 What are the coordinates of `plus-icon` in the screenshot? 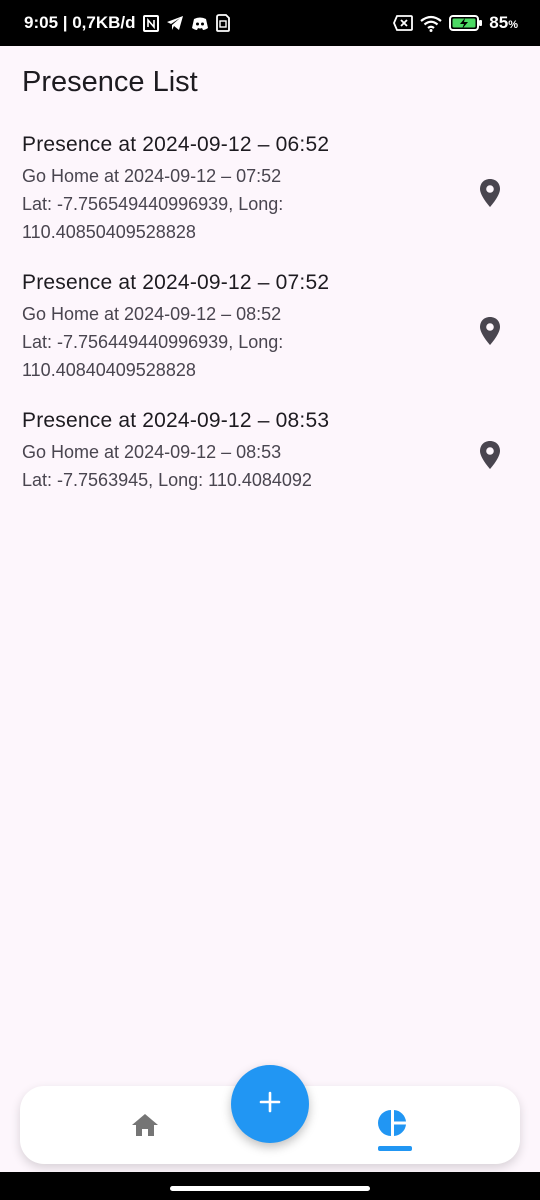 It's located at (270, 1104).